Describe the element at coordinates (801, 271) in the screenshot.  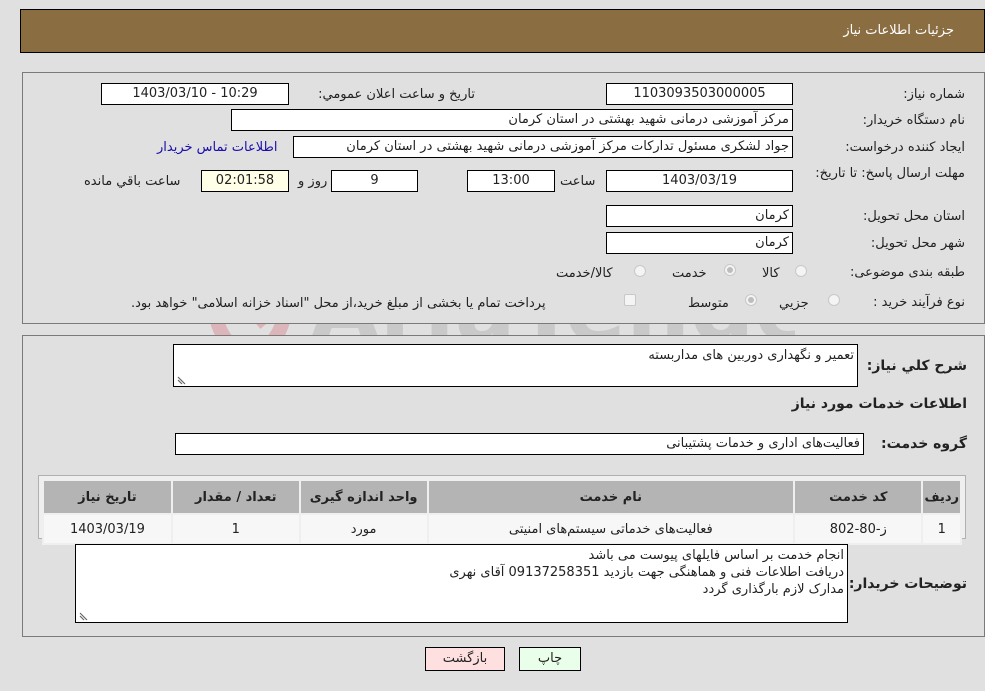
I see `category-radio-goods` at that location.